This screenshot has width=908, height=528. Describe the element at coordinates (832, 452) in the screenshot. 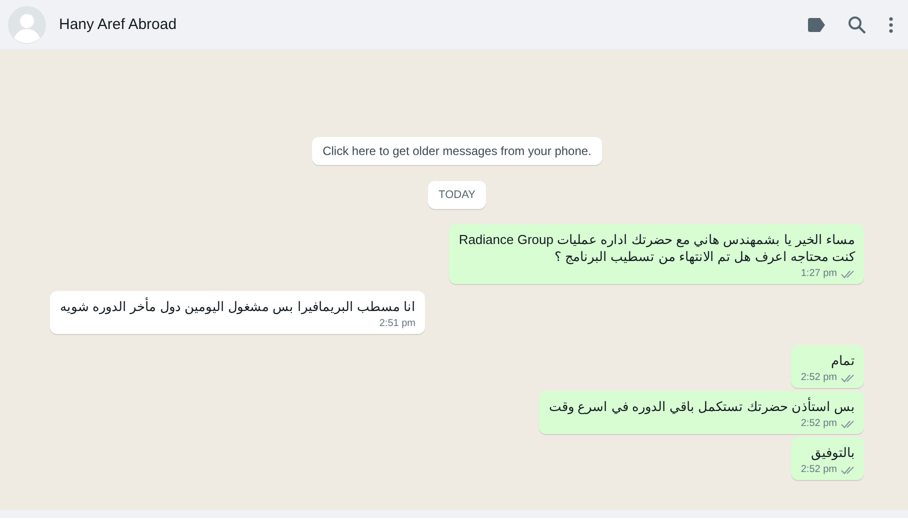

I see `message-text: بالتوفيق` at that location.